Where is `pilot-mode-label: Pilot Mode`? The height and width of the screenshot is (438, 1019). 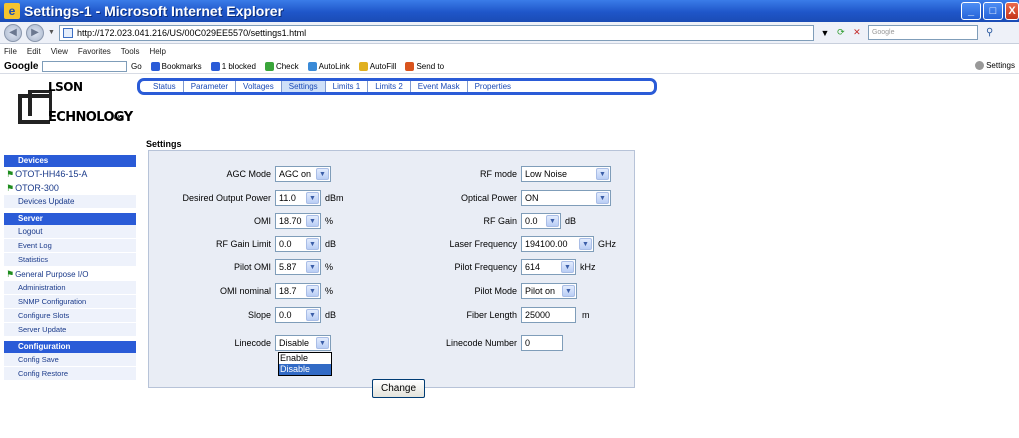 pilot-mode-label: Pilot Mode is located at coordinates (495, 291).